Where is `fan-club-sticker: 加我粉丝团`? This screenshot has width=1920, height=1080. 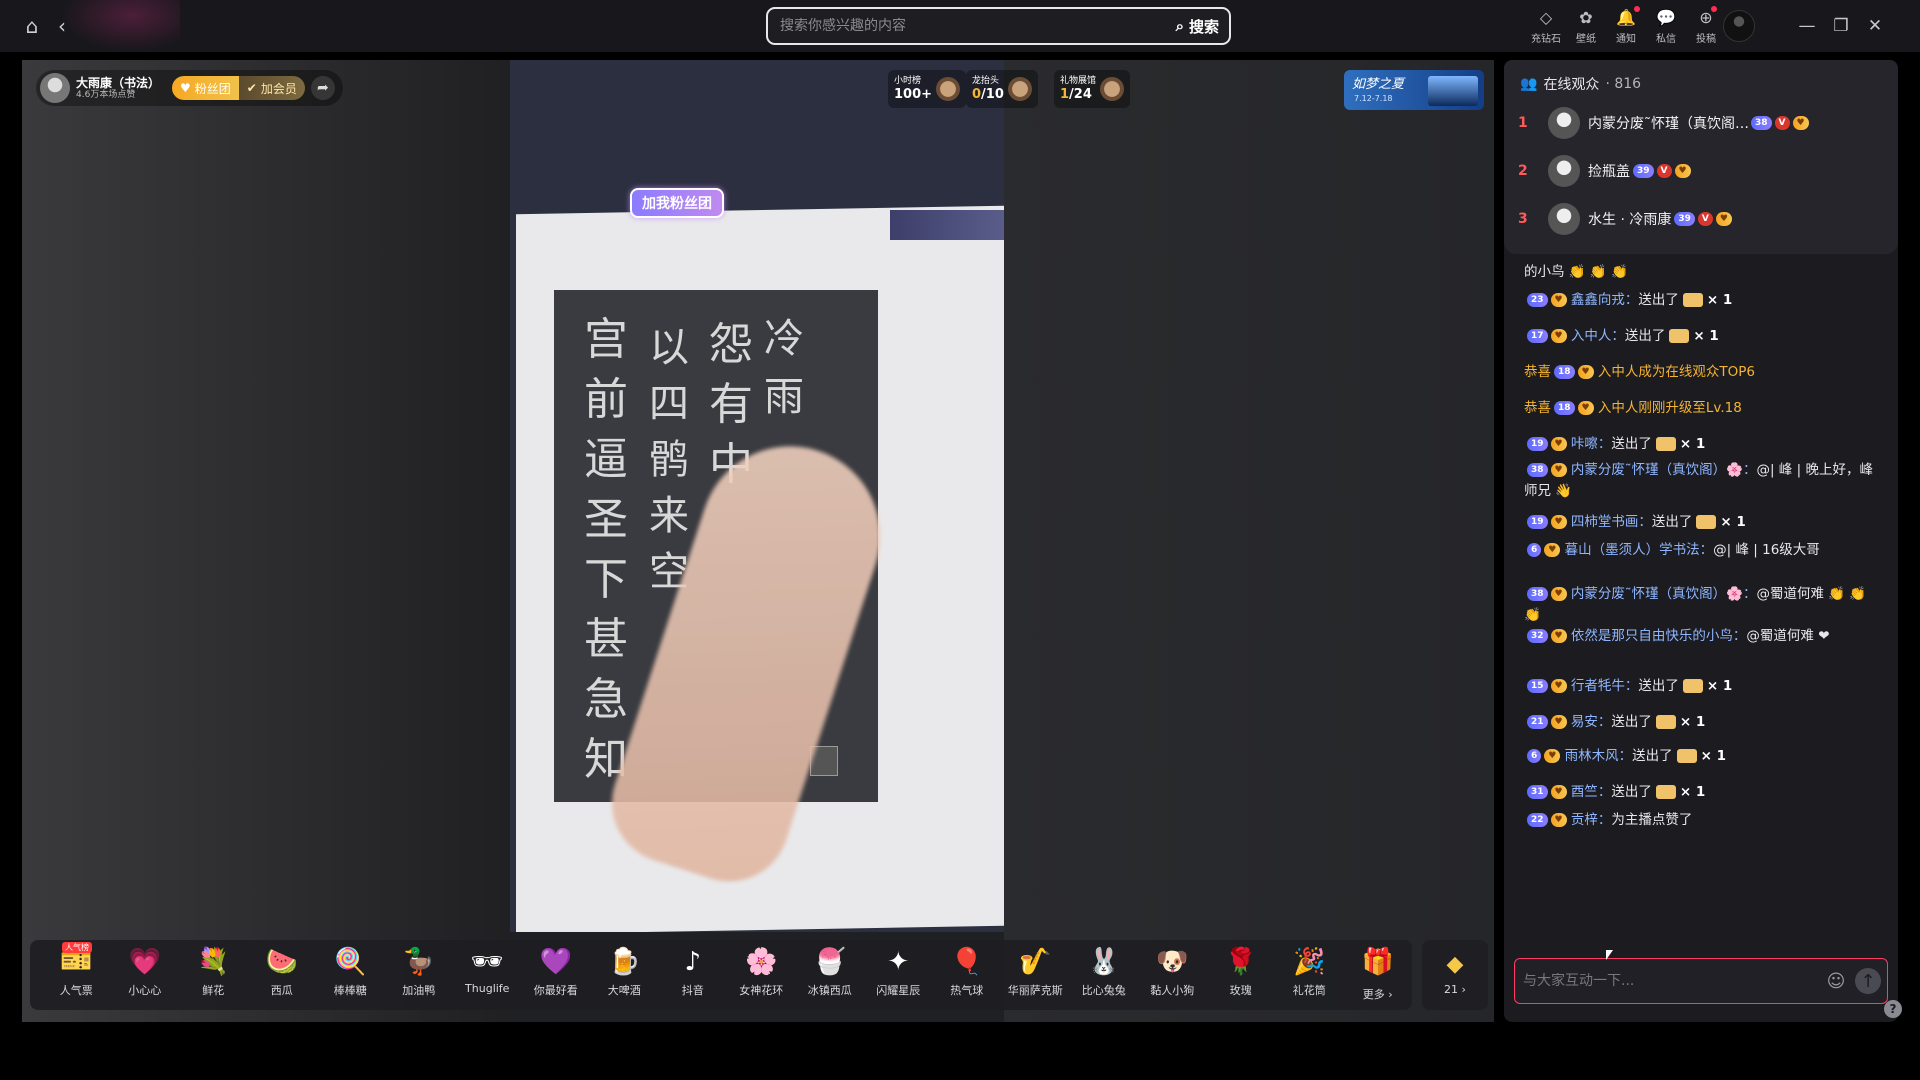
fan-club-sticker: 加我粉丝团 is located at coordinates (677, 203).